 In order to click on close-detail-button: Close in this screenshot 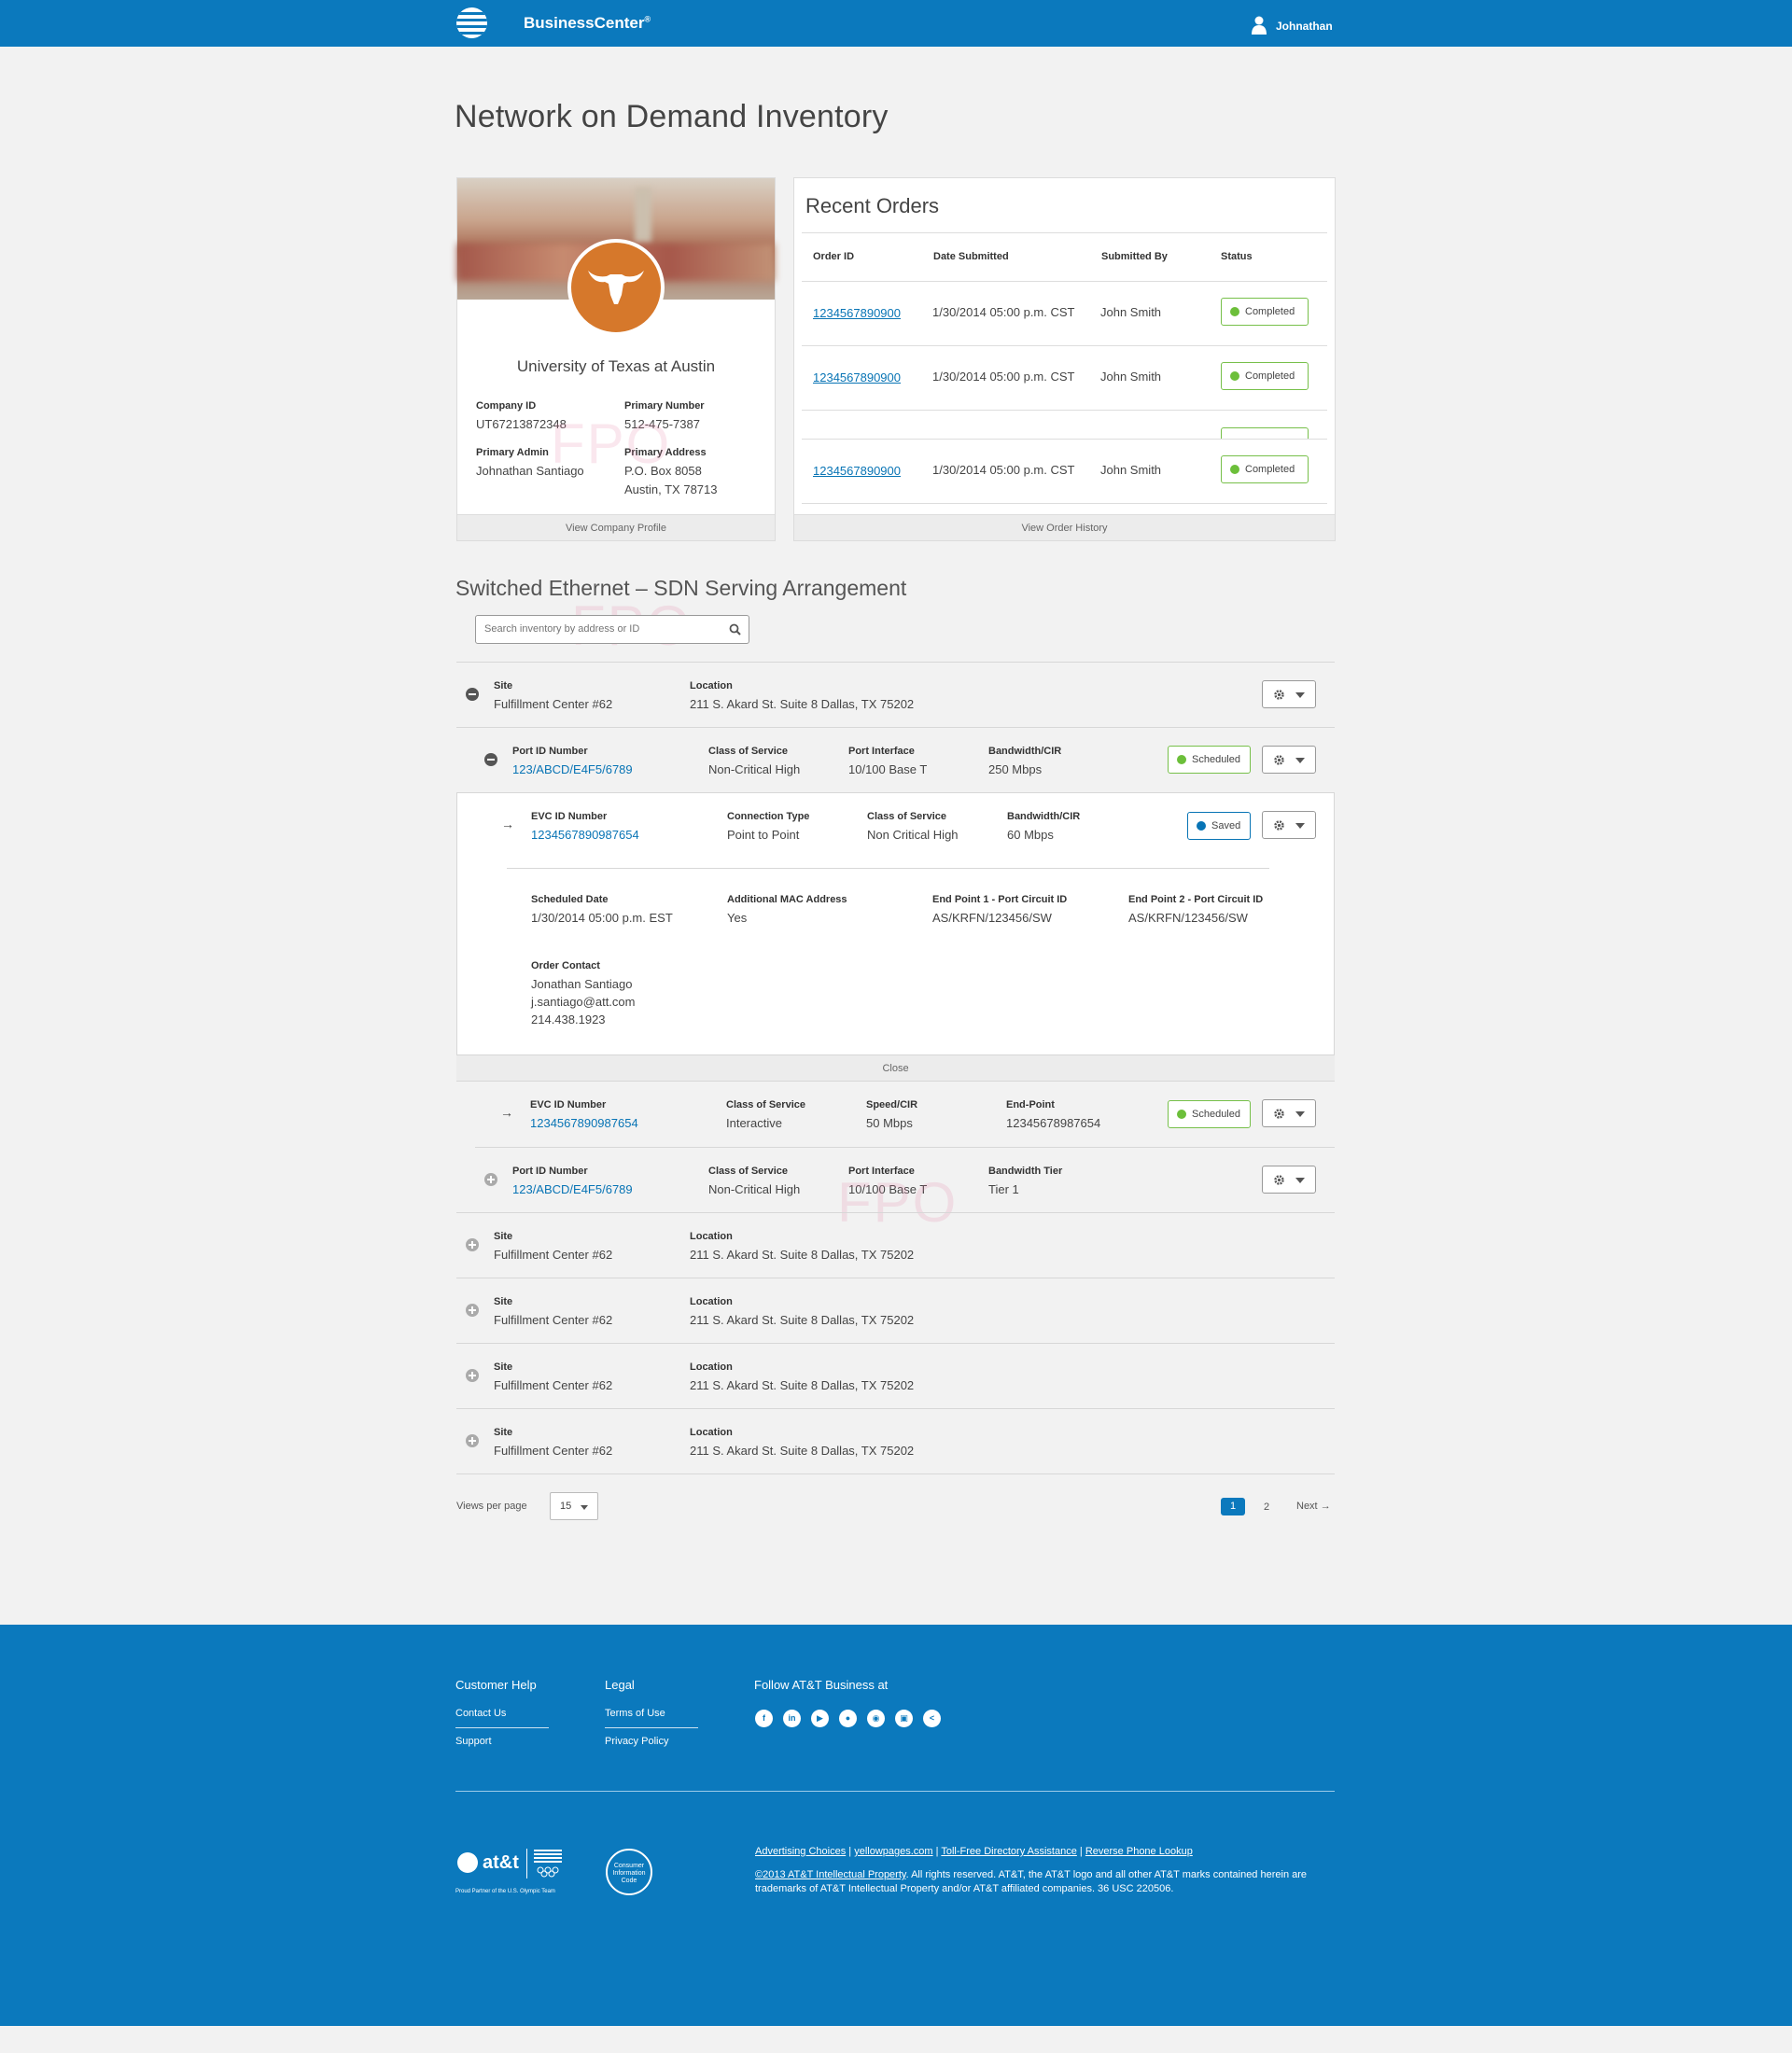, I will do `click(895, 1068)`.